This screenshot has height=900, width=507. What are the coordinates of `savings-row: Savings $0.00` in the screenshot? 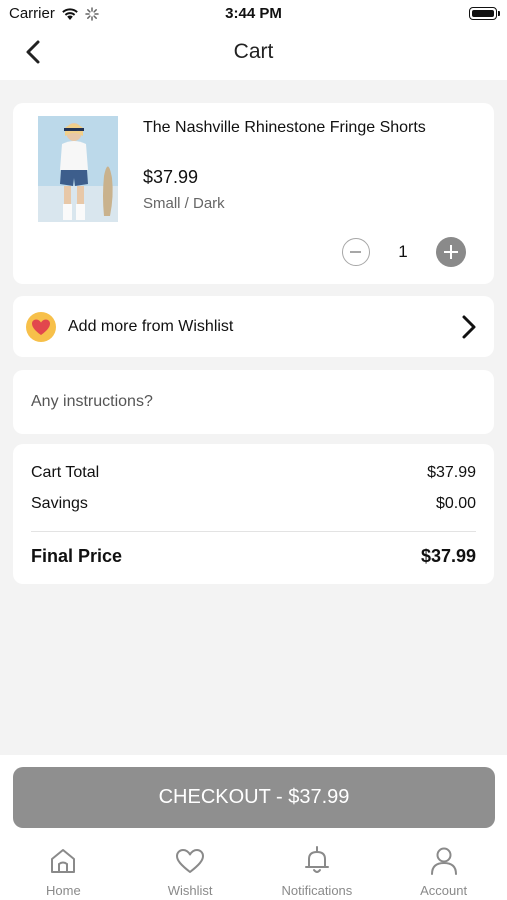 It's located at (253, 504).